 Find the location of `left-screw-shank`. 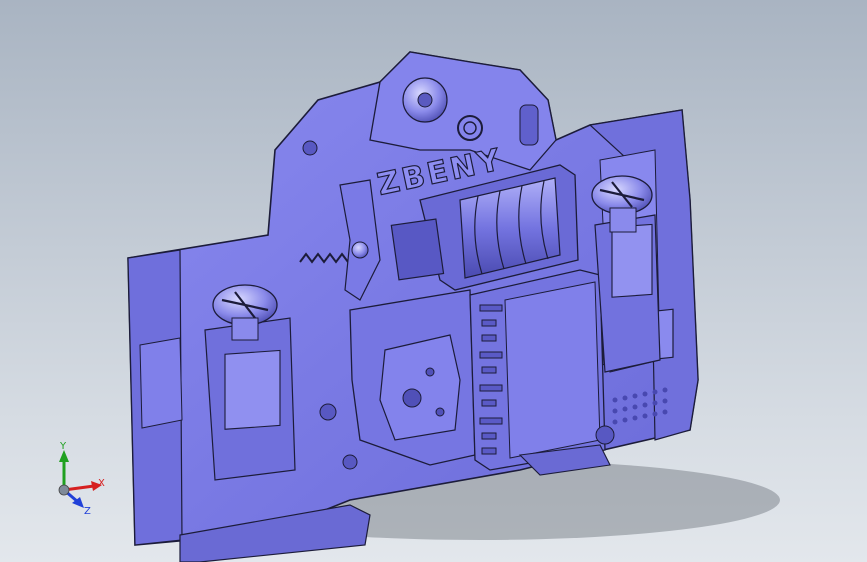

left-screw-shank is located at coordinates (245, 329).